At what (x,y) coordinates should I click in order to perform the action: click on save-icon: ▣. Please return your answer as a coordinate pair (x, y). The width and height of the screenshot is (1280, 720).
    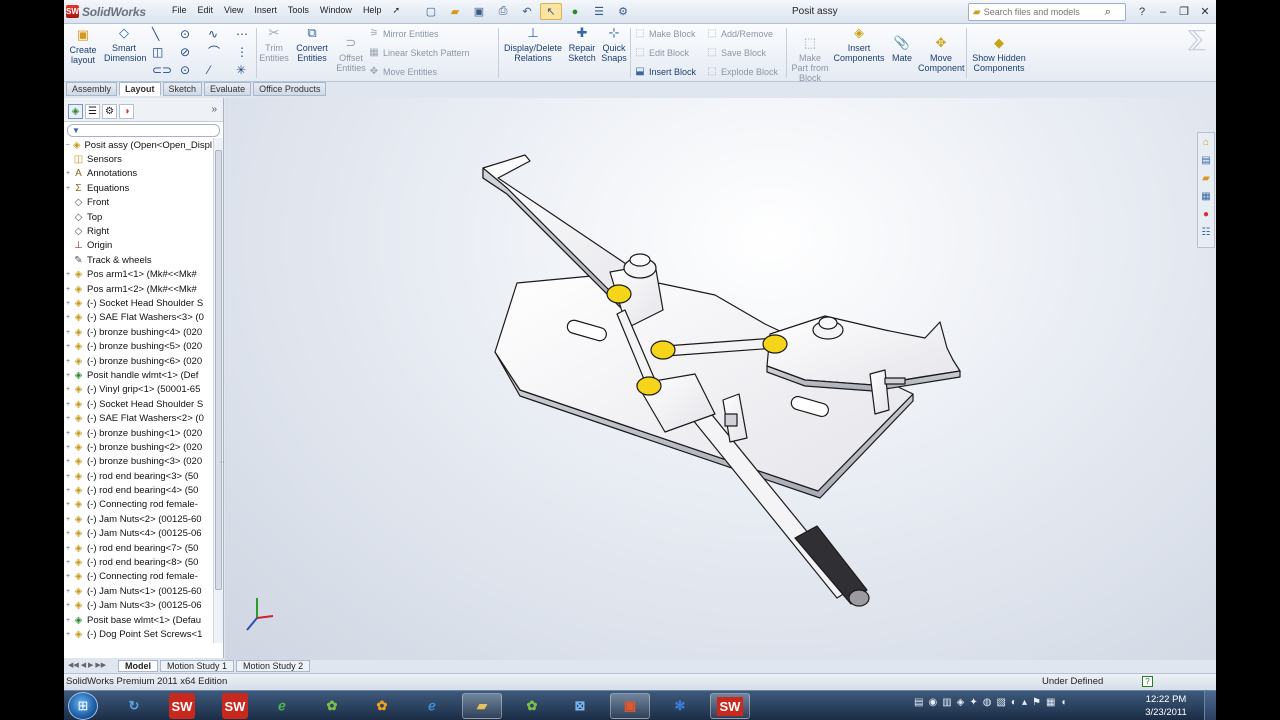
    Looking at the image, I should click on (479, 11).